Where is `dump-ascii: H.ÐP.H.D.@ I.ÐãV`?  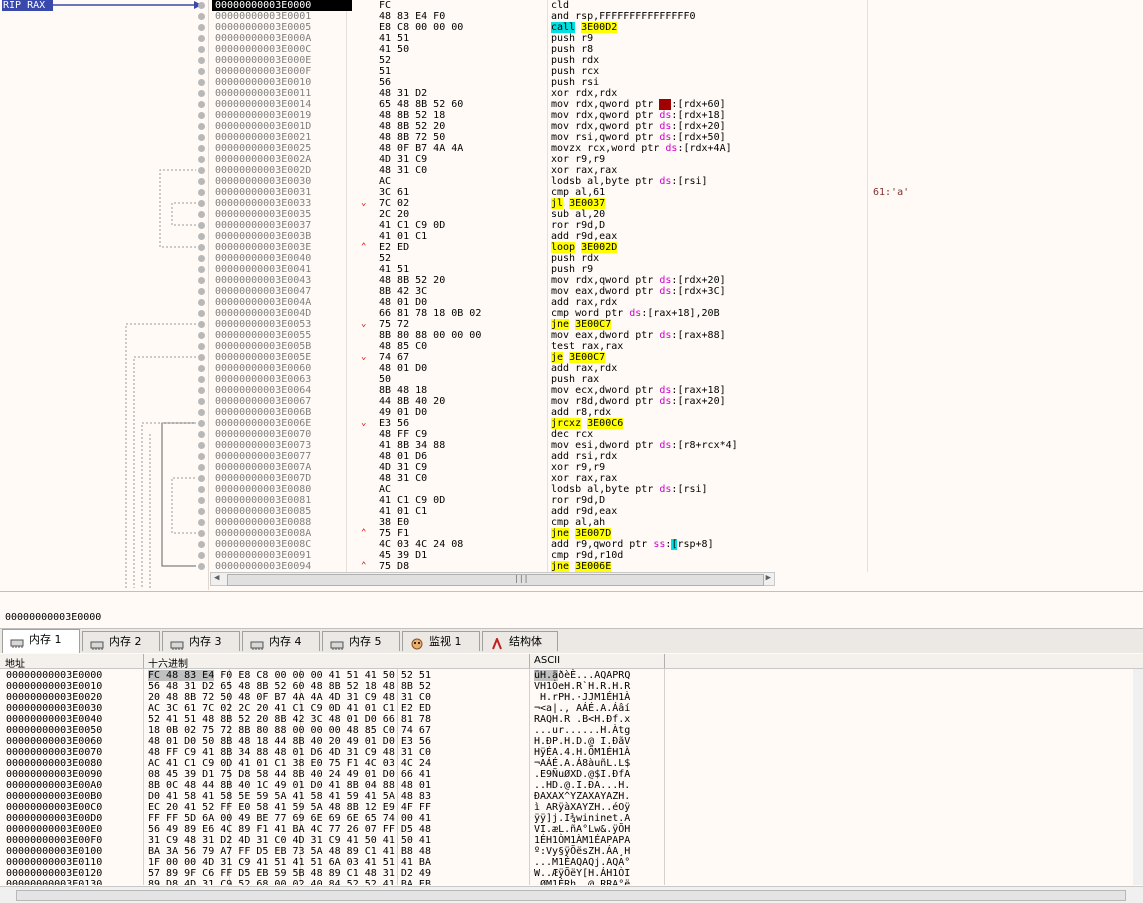
dump-ascii: H.ÐP.H.D.@ I.ÐãV is located at coordinates (582, 741).